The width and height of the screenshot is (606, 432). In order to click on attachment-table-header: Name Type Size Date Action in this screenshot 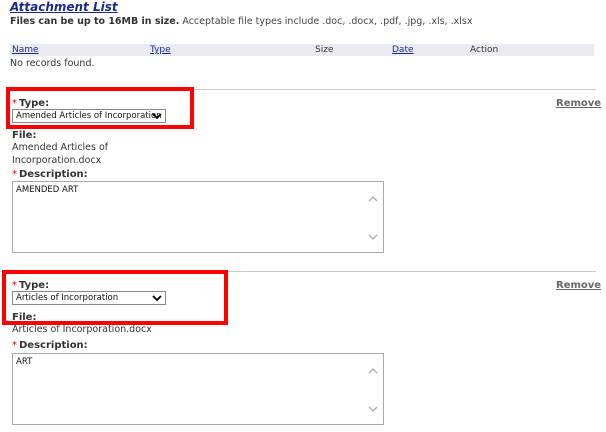, I will do `click(302, 50)`.